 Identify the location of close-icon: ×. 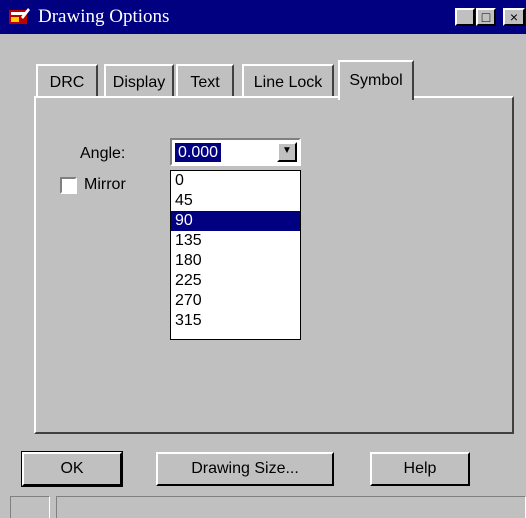
(514, 17).